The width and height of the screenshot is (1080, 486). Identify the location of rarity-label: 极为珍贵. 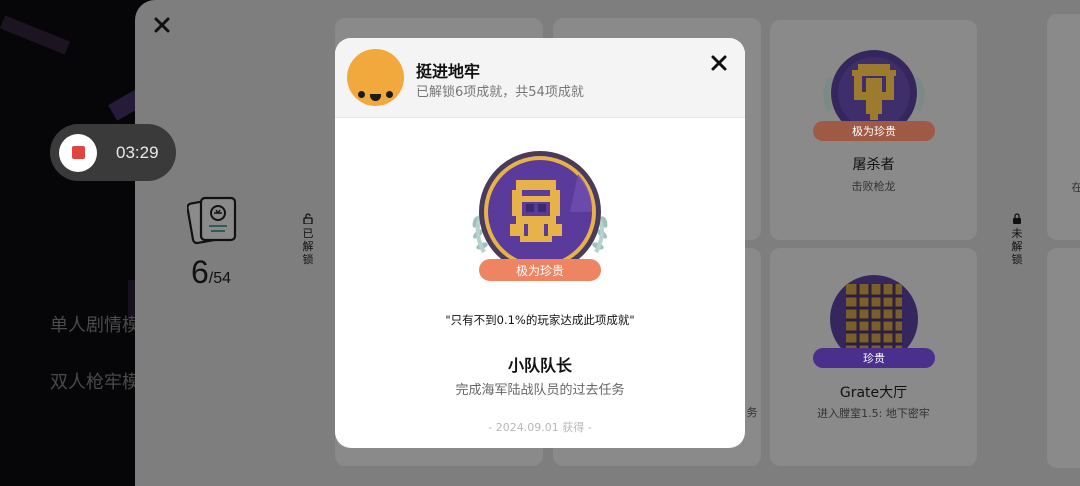
(539, 270).